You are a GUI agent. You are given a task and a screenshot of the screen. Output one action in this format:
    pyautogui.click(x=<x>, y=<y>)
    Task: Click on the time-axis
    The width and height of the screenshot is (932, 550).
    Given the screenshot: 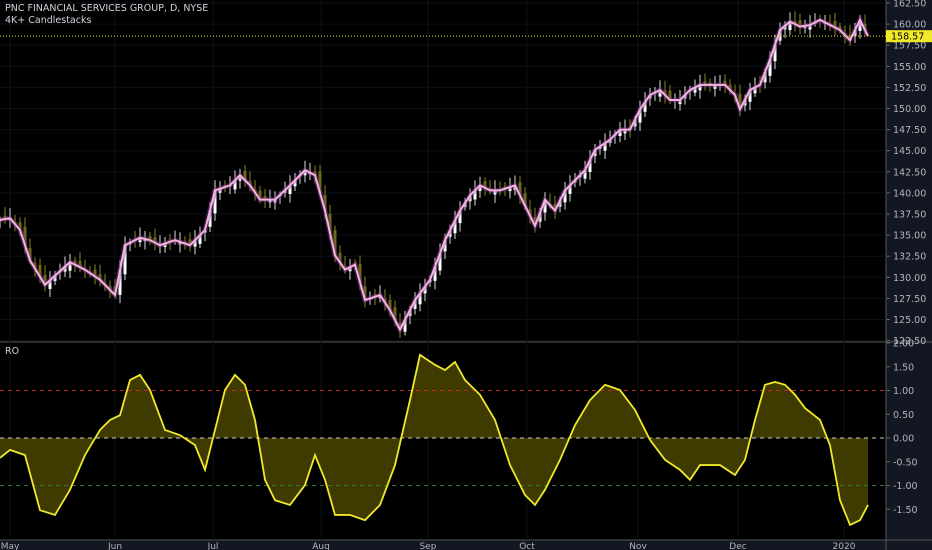 What is the action you would take?
    pyautogui.click(x=443, y=545)
    